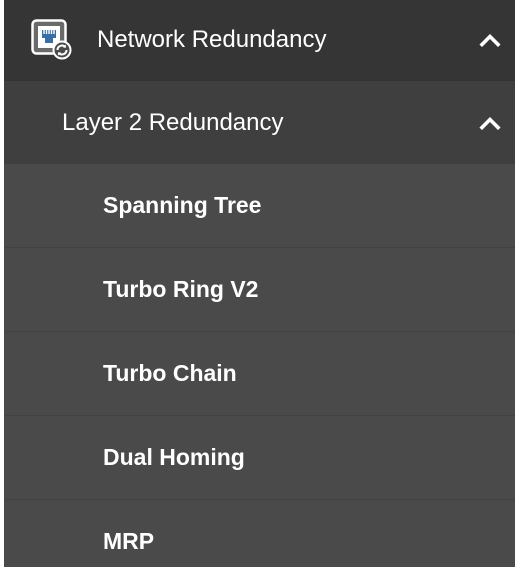  I want to click on menu-subsection-layer2-redundancy: Layer 2 Redundancy, so click(259, 122).